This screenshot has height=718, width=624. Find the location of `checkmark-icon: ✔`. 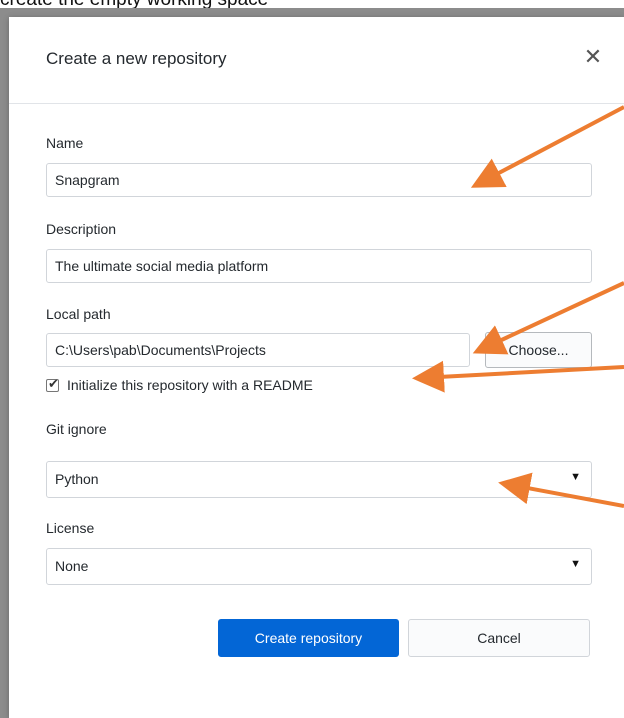

checkmark-icon: ✔ is located at coordinates (53, 383).